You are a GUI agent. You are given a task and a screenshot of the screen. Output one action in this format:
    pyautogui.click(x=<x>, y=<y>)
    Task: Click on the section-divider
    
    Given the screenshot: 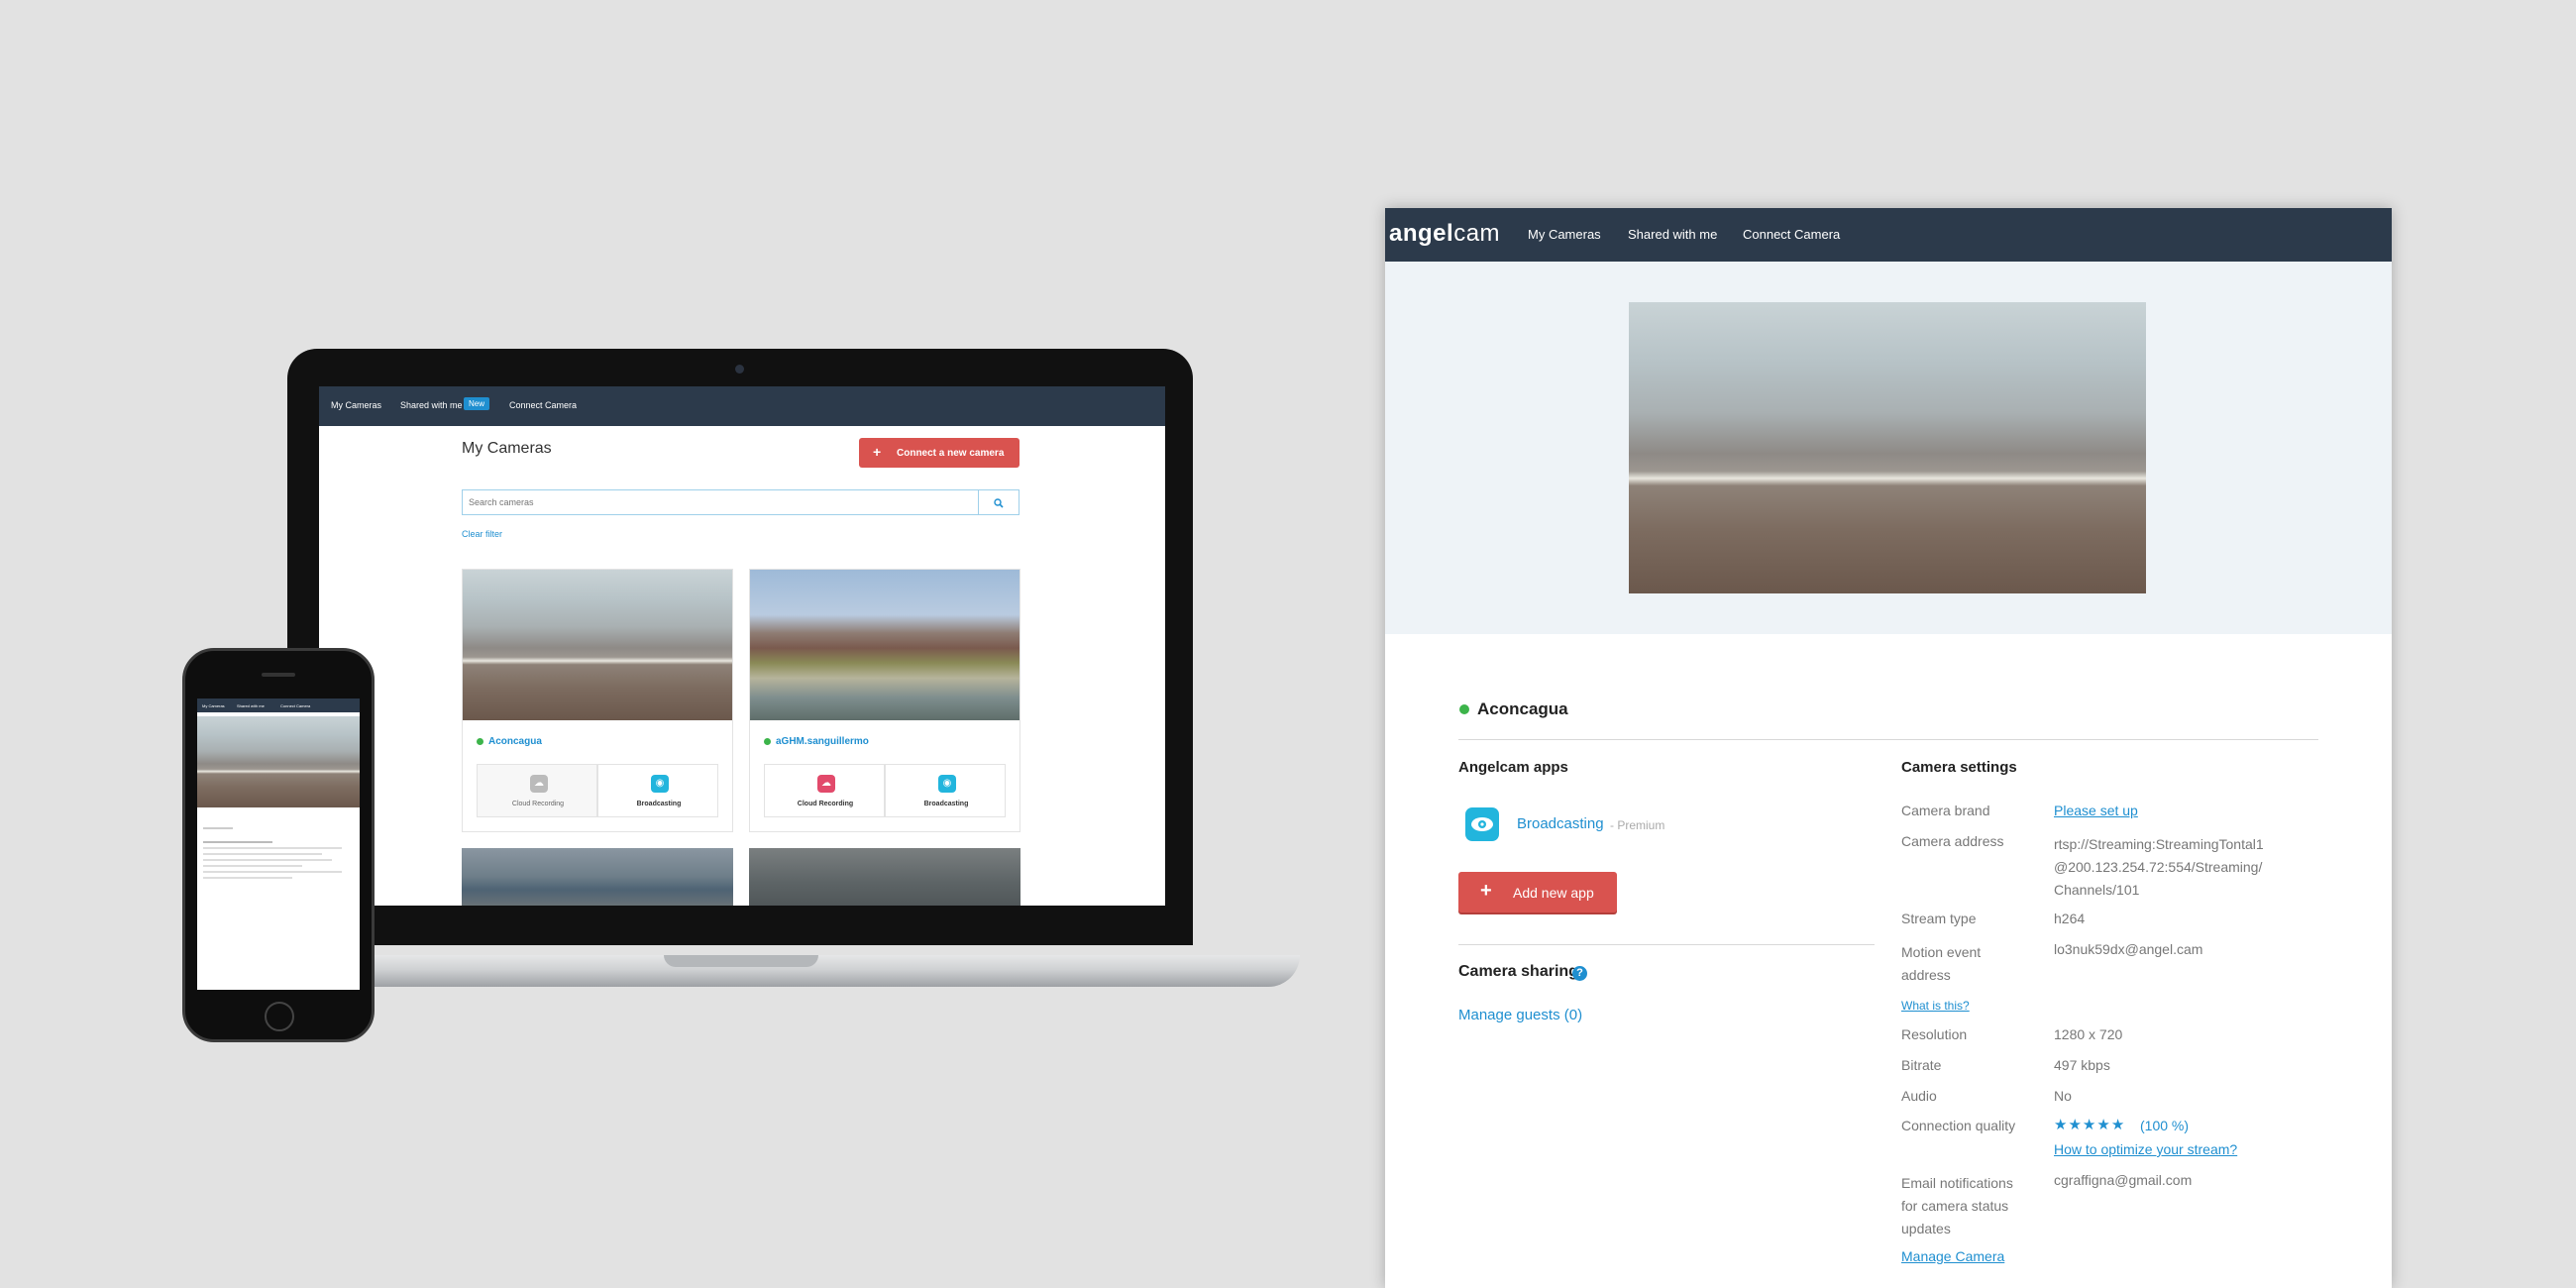 What is the action you would take?
    pyautogui.click(x=1888, y=740)
    